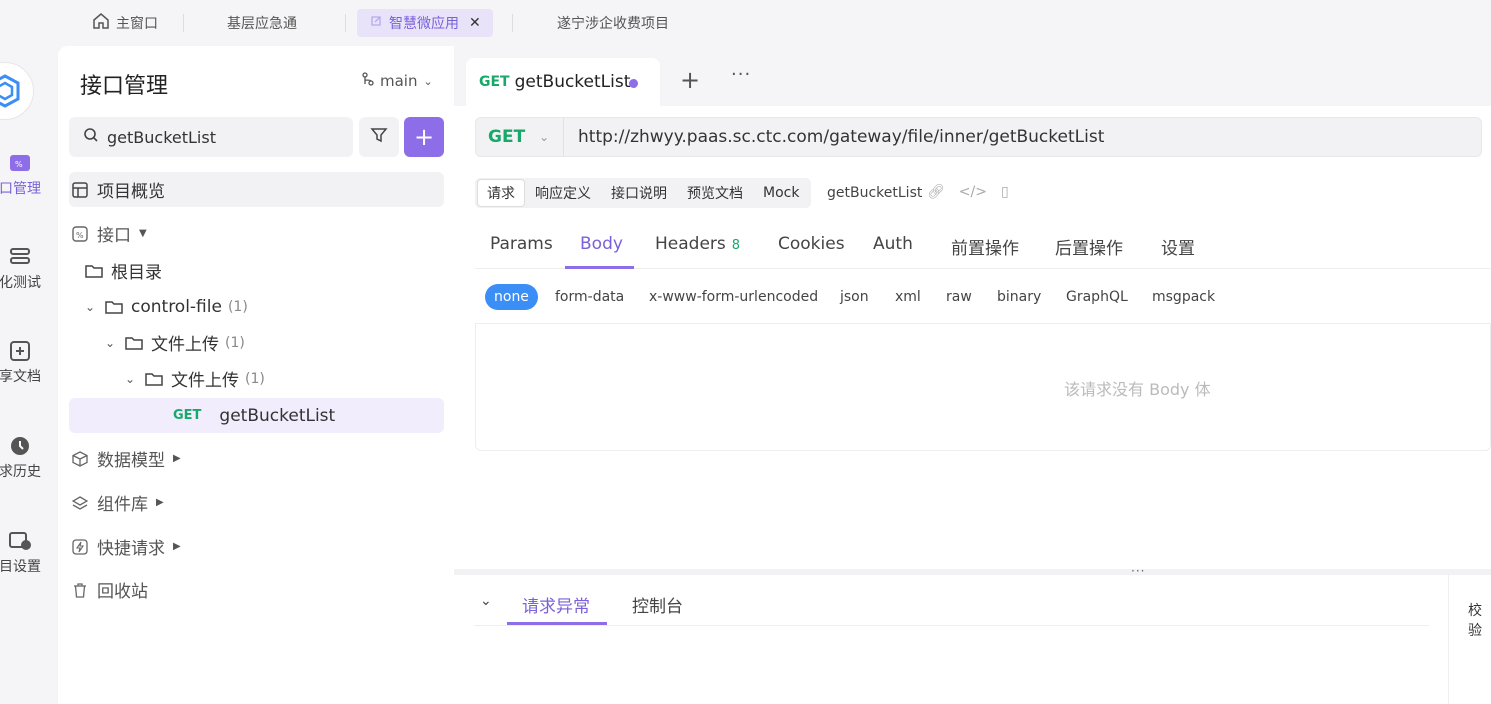  I want to click on body-type-urlencoded: x-www-form-urlencoded, so click(733, 297).